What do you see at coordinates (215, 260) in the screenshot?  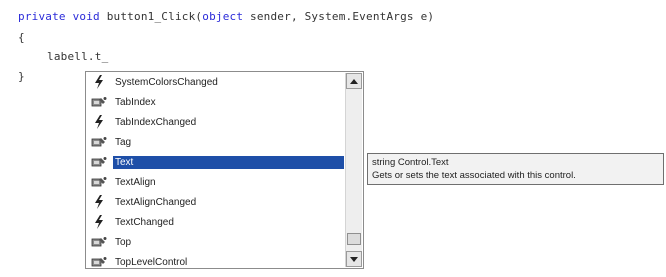 I see `completion-item: TopLevelControl` at bounding box center [215, 260].